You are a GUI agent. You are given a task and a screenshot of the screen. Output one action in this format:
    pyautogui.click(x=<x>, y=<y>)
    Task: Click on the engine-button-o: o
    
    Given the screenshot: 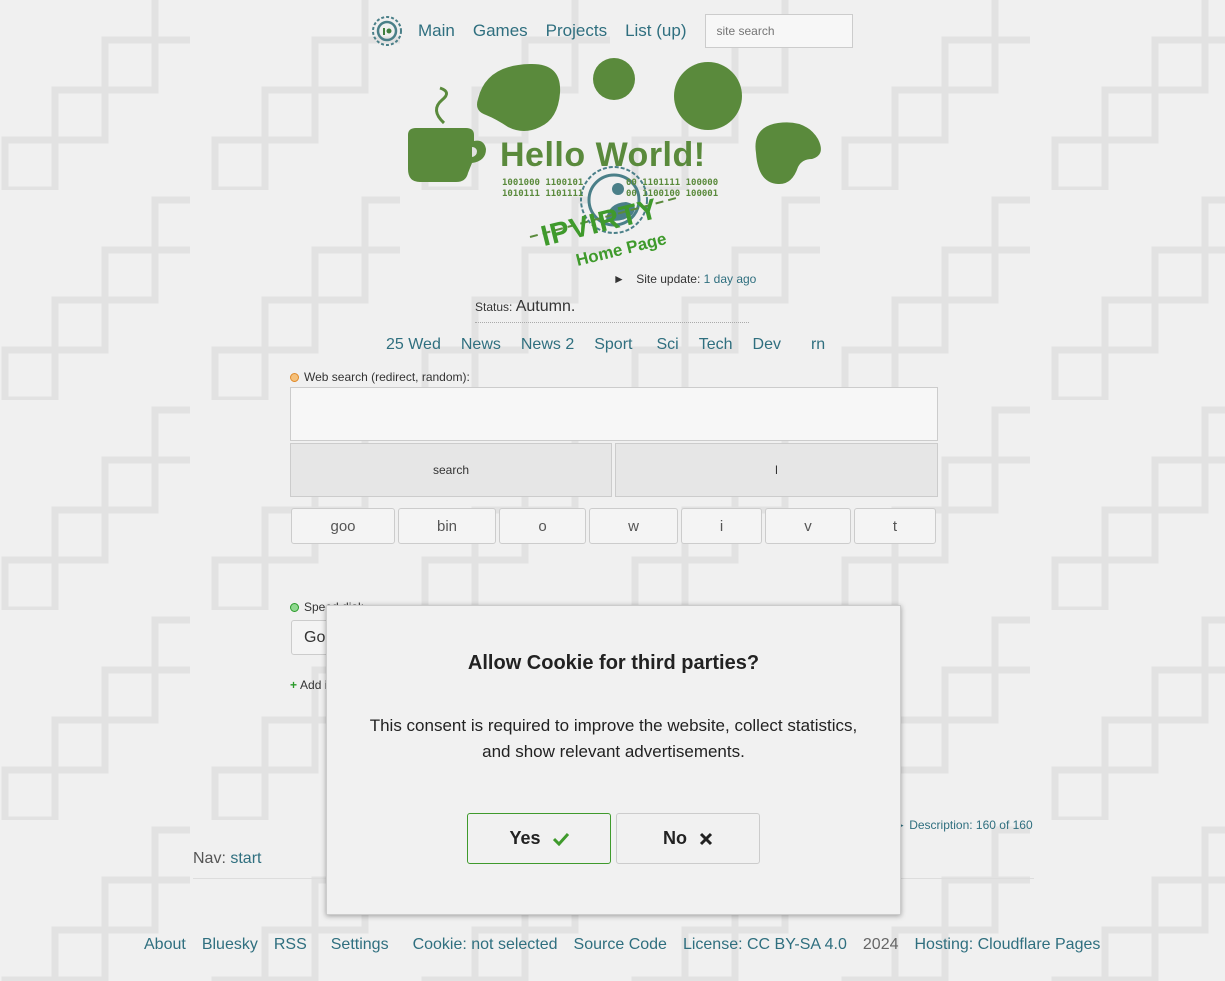 What is the action you would take?
    pyautogui.click(x=542, y=526)
    